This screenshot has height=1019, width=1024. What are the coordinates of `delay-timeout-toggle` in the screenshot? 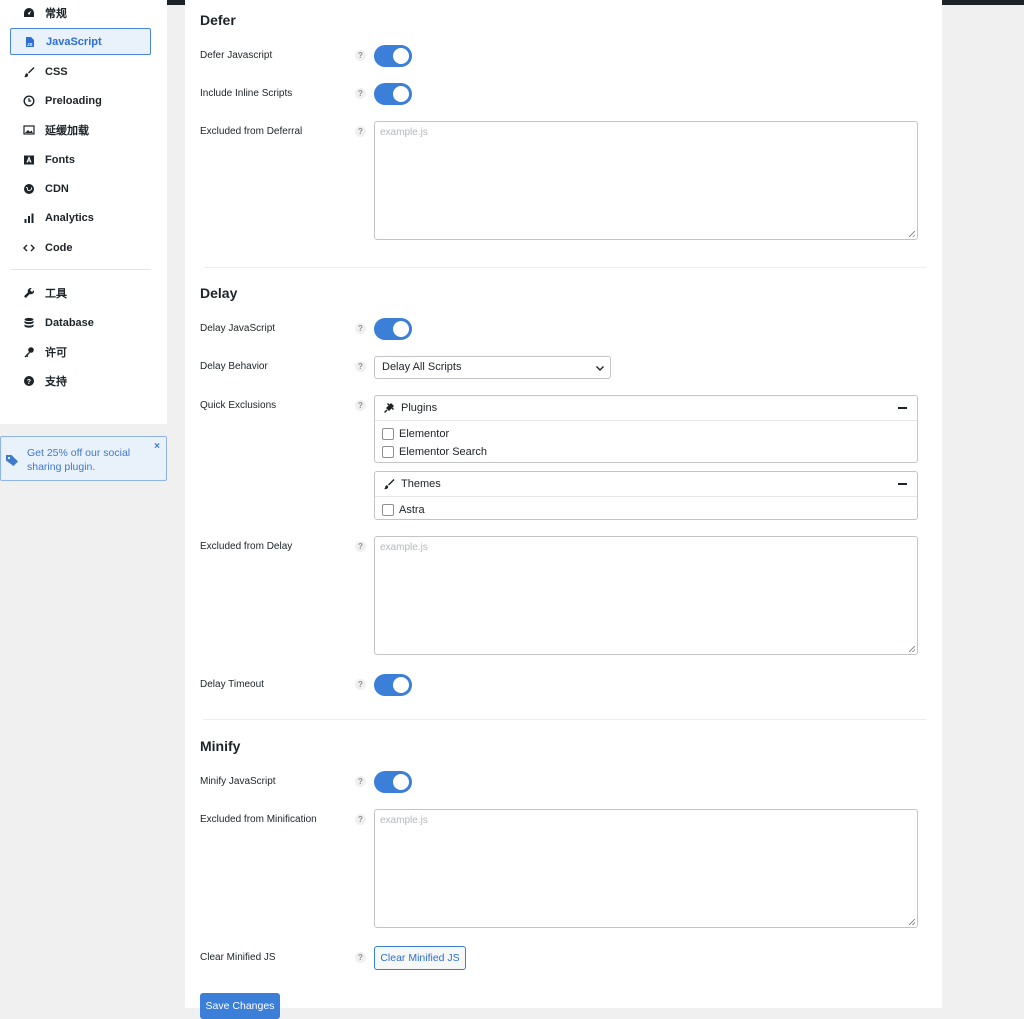 It's located at (393, 685).